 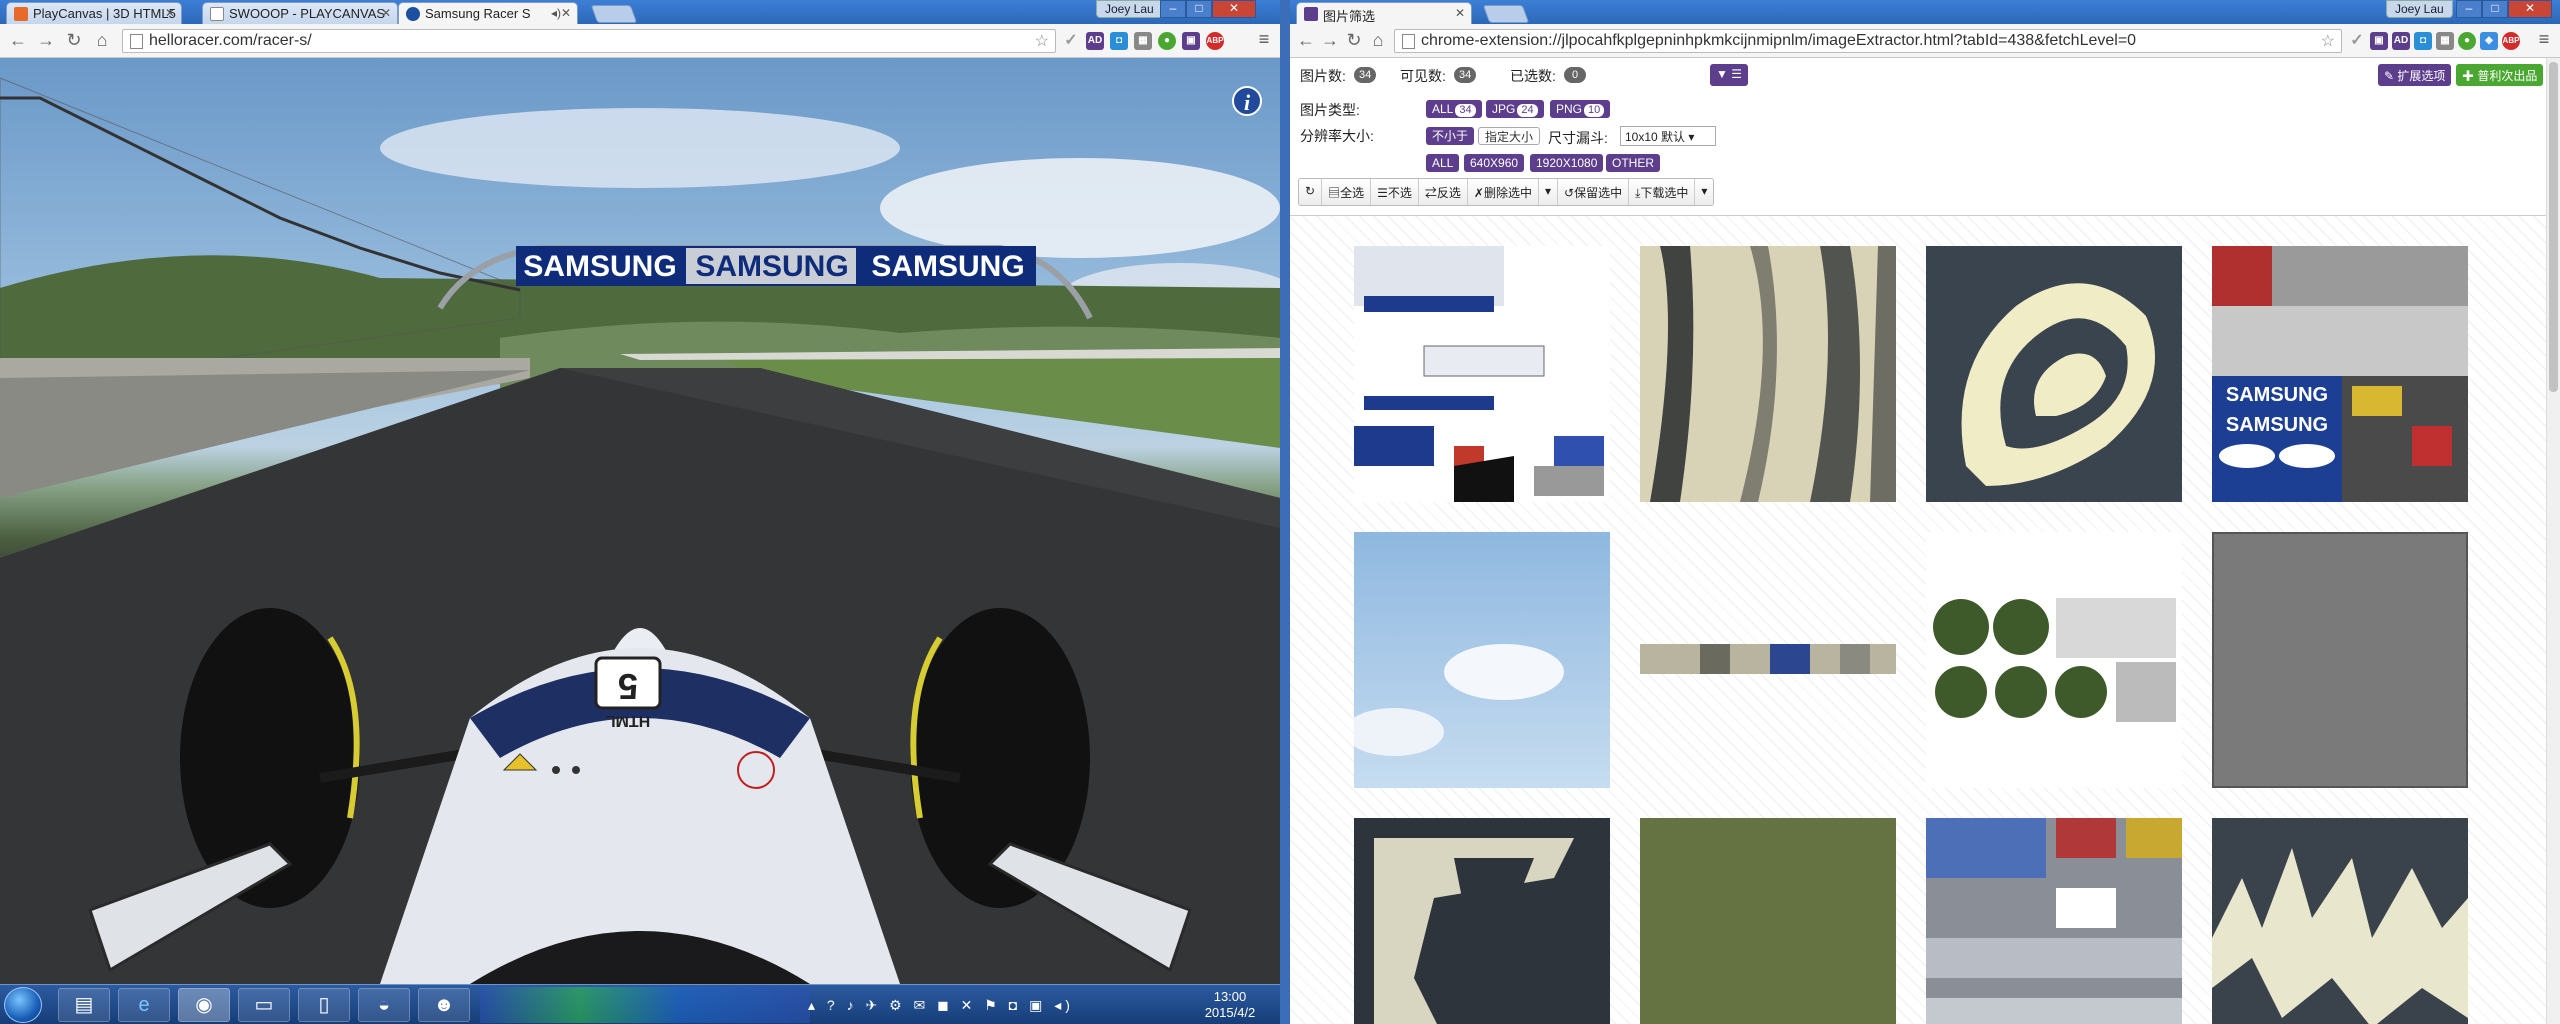 I want to click on address-bar: helloracer.com/racer-s/ ☆, so click(x=589, y=41).